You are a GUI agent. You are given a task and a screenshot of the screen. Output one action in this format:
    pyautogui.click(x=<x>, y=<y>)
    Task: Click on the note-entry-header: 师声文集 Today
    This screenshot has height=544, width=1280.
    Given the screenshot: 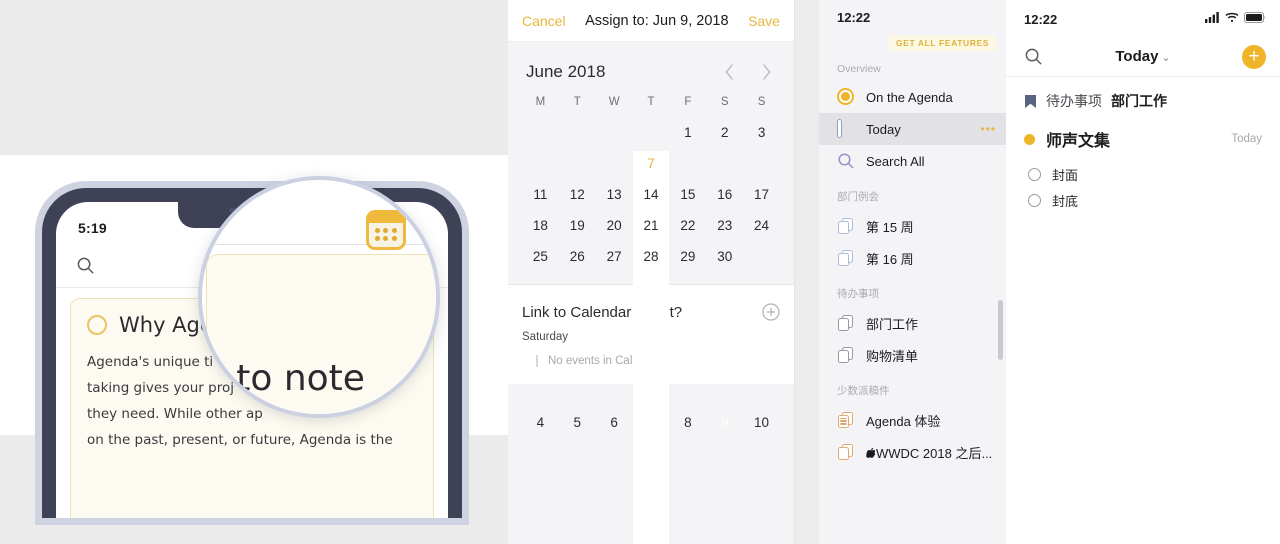 What is the action you would take?
    pyautogui.click(x=1143, y=139)
    